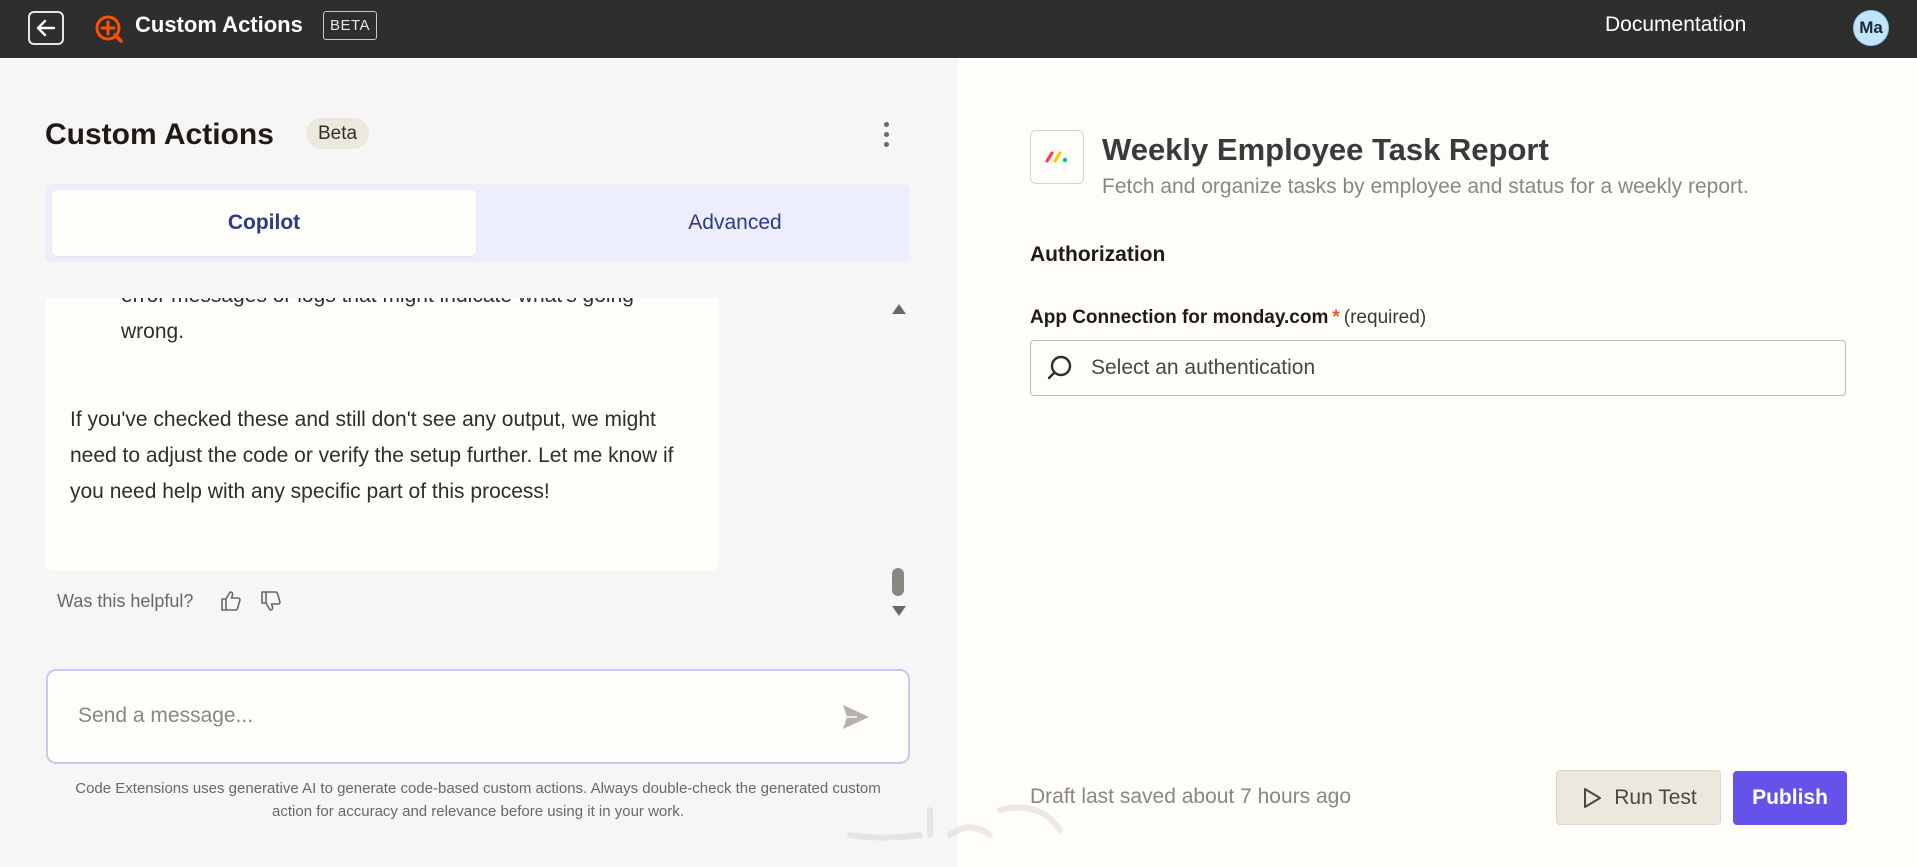  What do you see at coordinates (264, 223) in the screenshot?
I see `tab-copilot: Copilot` at bounding box center [264, 223].